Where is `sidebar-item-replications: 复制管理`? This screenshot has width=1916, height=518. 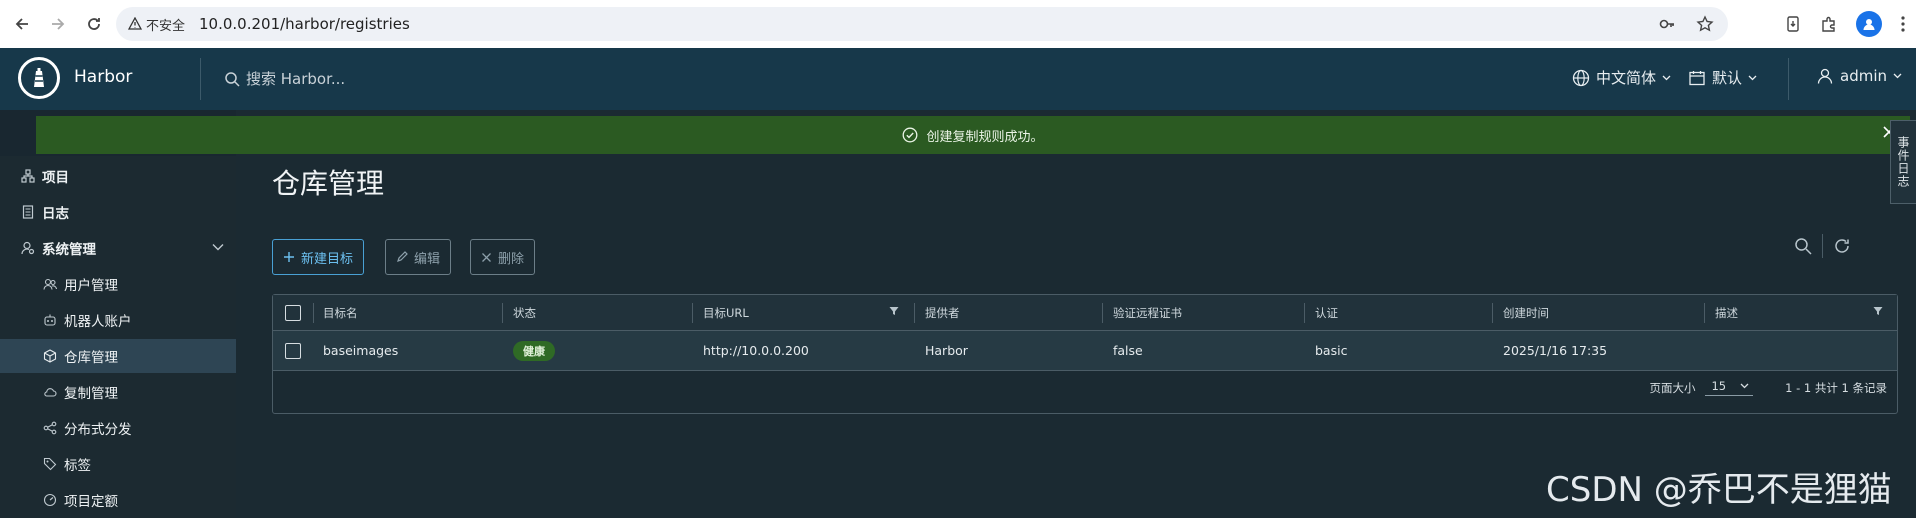
sidebar-item-replications: 复制管理 is located at coordinates (118, 392).